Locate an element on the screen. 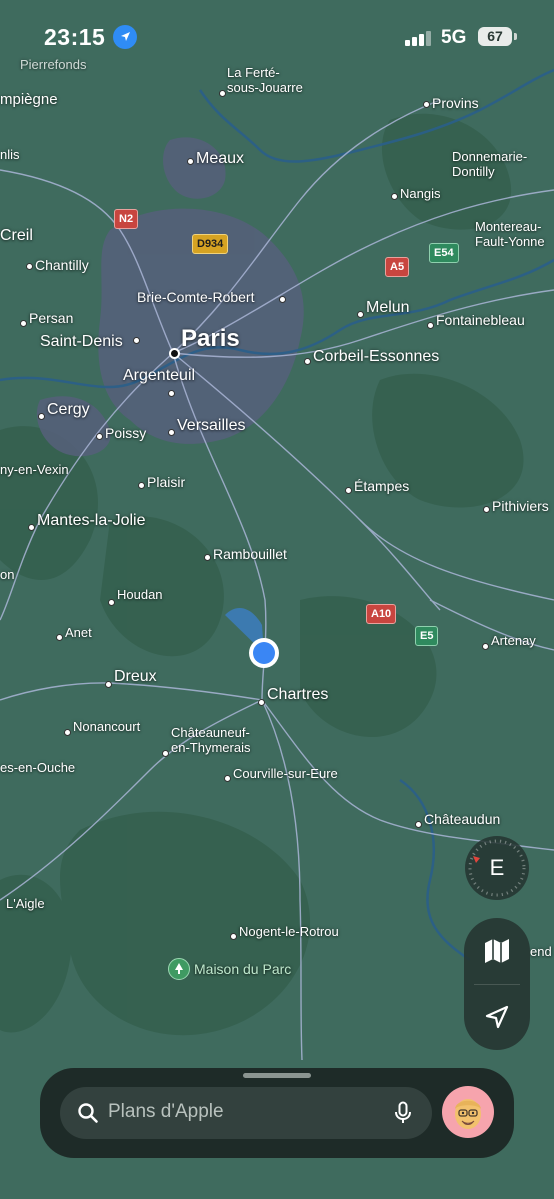  place-label: La Ferté- sous-Jouarre is located at coordinates (265, 80).